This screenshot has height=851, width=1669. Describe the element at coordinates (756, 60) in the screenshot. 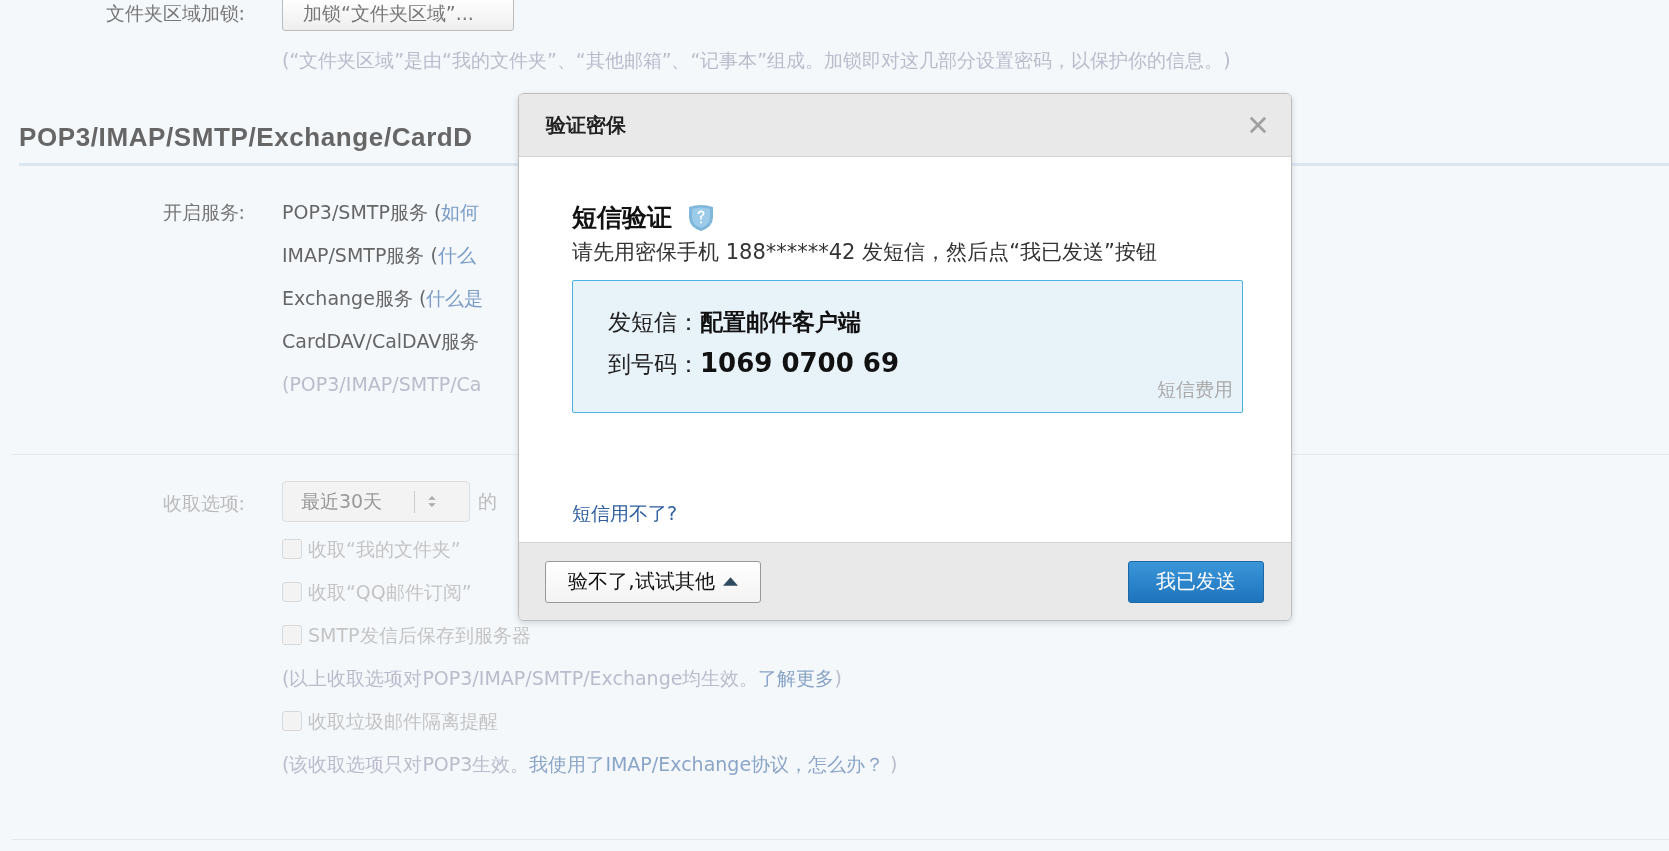

I see `hint-text: (“文件夹区域”是由“我的文件夹”、“其他邮箱”、“记事本”组成。加锁即对这几部分设置密码，以保护你的信息。)` at that location.